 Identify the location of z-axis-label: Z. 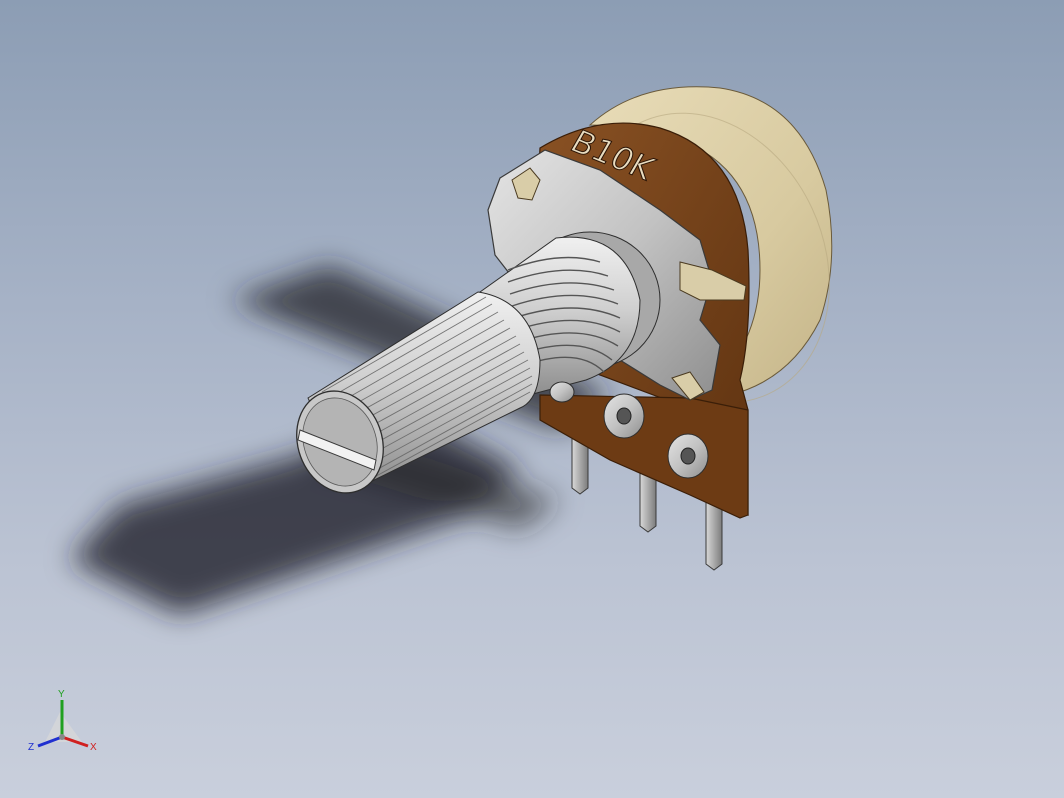
(31, 747).